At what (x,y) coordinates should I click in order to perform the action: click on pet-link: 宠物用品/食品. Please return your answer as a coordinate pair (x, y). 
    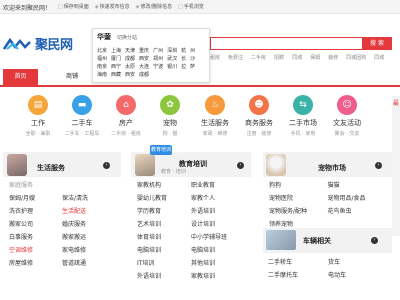
    Looking at the image, I should click on (357, 197).